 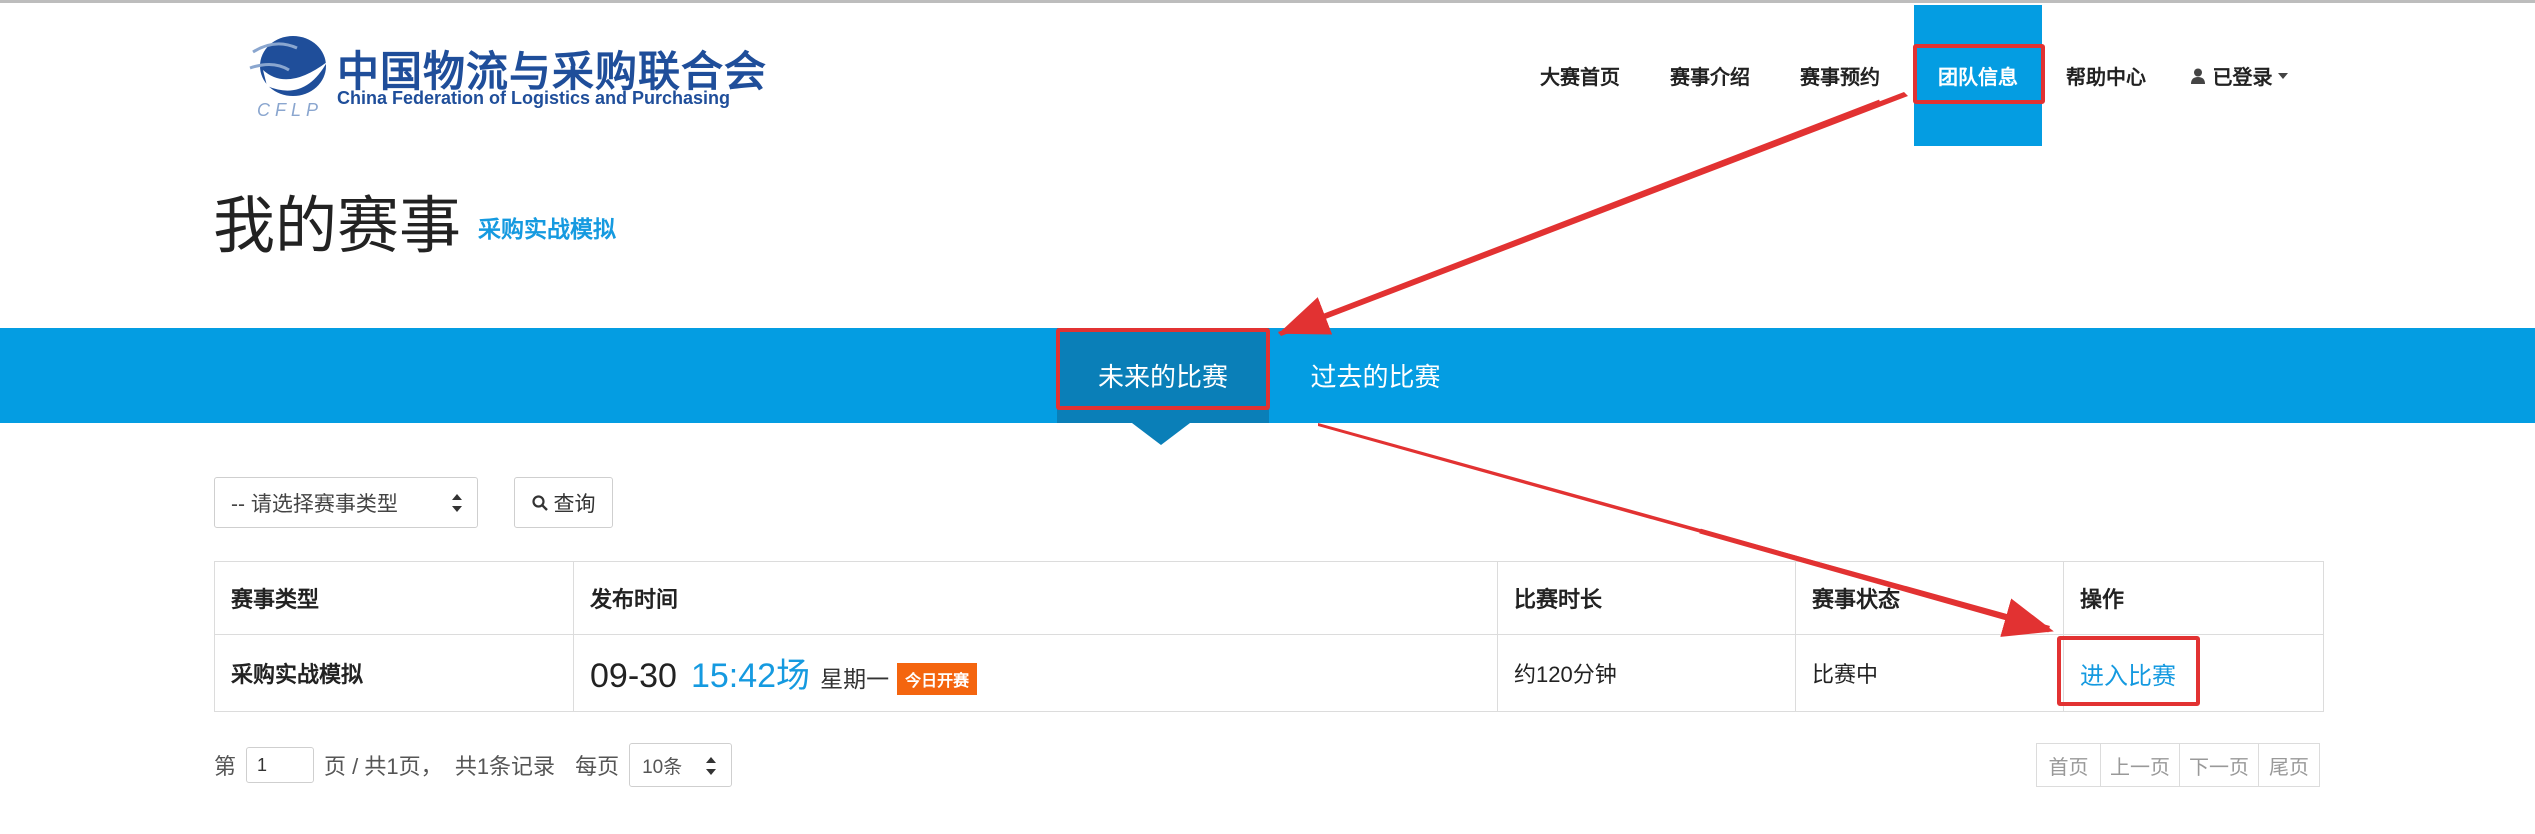 What do you see at coordinates (597, 766) in the screenshot?
I see `per-page-label: 每页` at bounding box center [597, 766].